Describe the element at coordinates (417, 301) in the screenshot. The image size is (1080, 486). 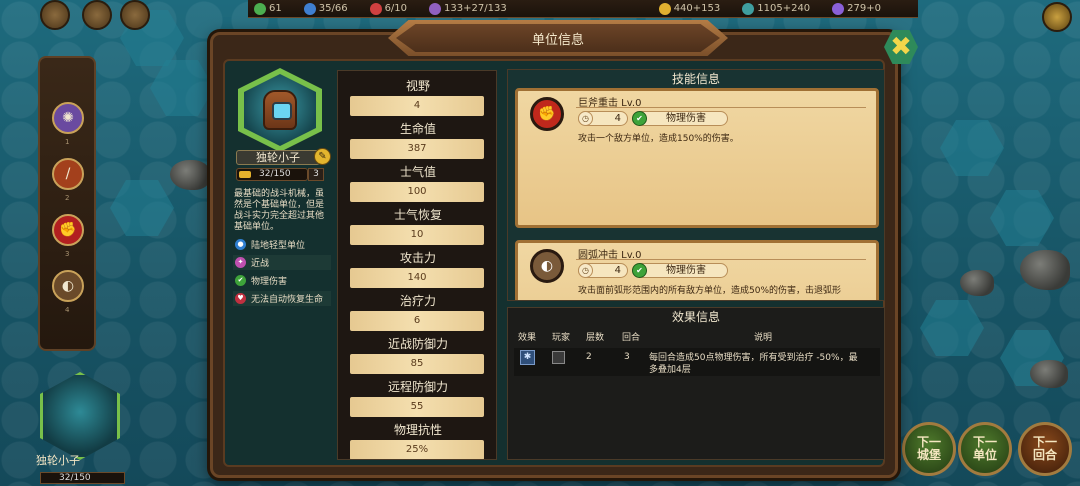
I see `stat-label: 治疗力` at that location.